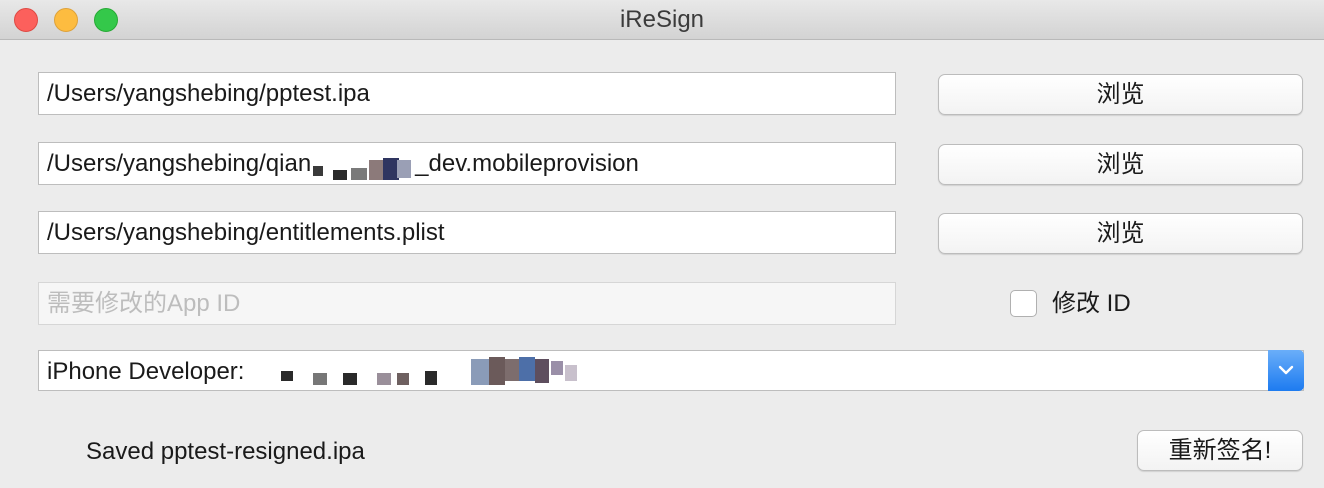  Describe the element at coordinates (1023, 303) in the screenshot. I see `change-id-checkbox` at that location.